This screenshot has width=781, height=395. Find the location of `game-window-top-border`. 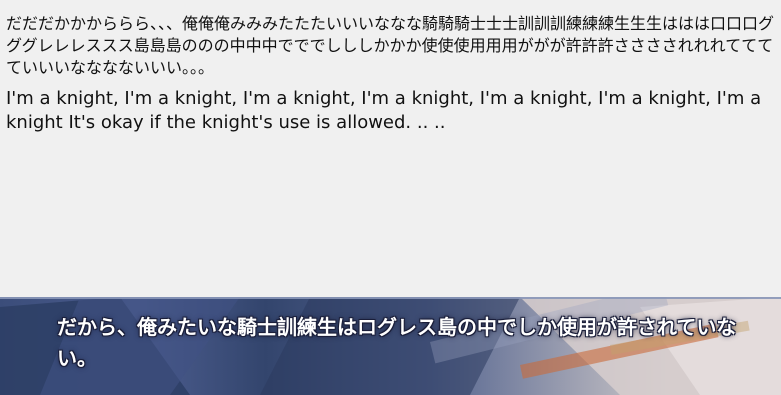

game-window-top-border is located at coordinates (390, 298).